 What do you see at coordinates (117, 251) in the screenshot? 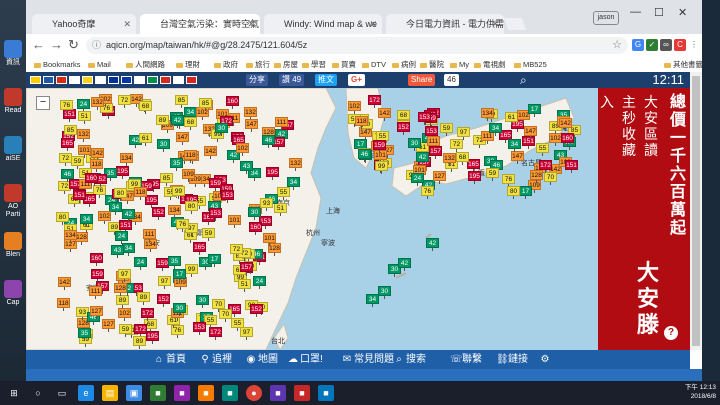
I see `aqi-marker: 43` at bounding box center [117, 251].